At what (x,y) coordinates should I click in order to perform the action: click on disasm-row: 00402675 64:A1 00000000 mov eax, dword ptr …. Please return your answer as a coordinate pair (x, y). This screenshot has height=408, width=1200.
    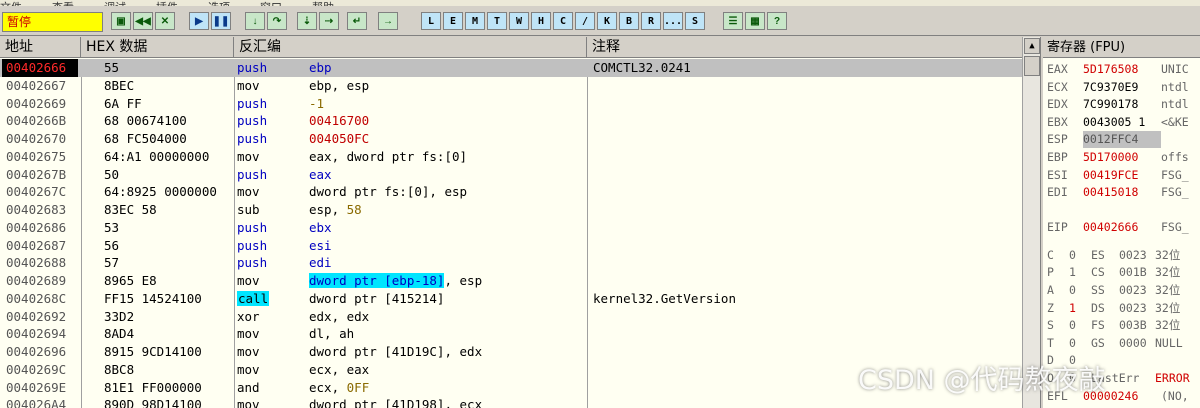
    Looking at the image, I should click on (511, 157).